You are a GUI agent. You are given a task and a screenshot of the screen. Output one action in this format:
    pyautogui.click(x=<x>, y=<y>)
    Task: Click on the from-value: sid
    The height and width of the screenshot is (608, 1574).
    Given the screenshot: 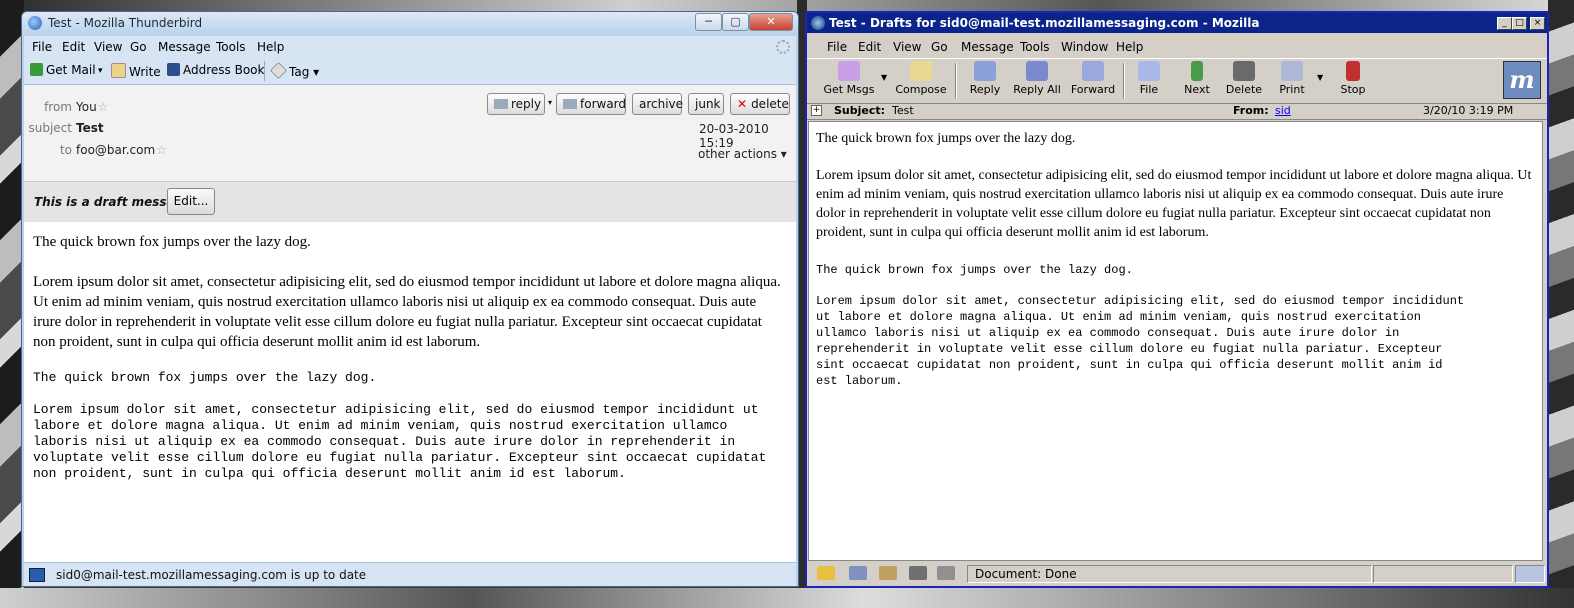 What is the action you would take?
    pyautogui.click(x=1283, y=110)
    